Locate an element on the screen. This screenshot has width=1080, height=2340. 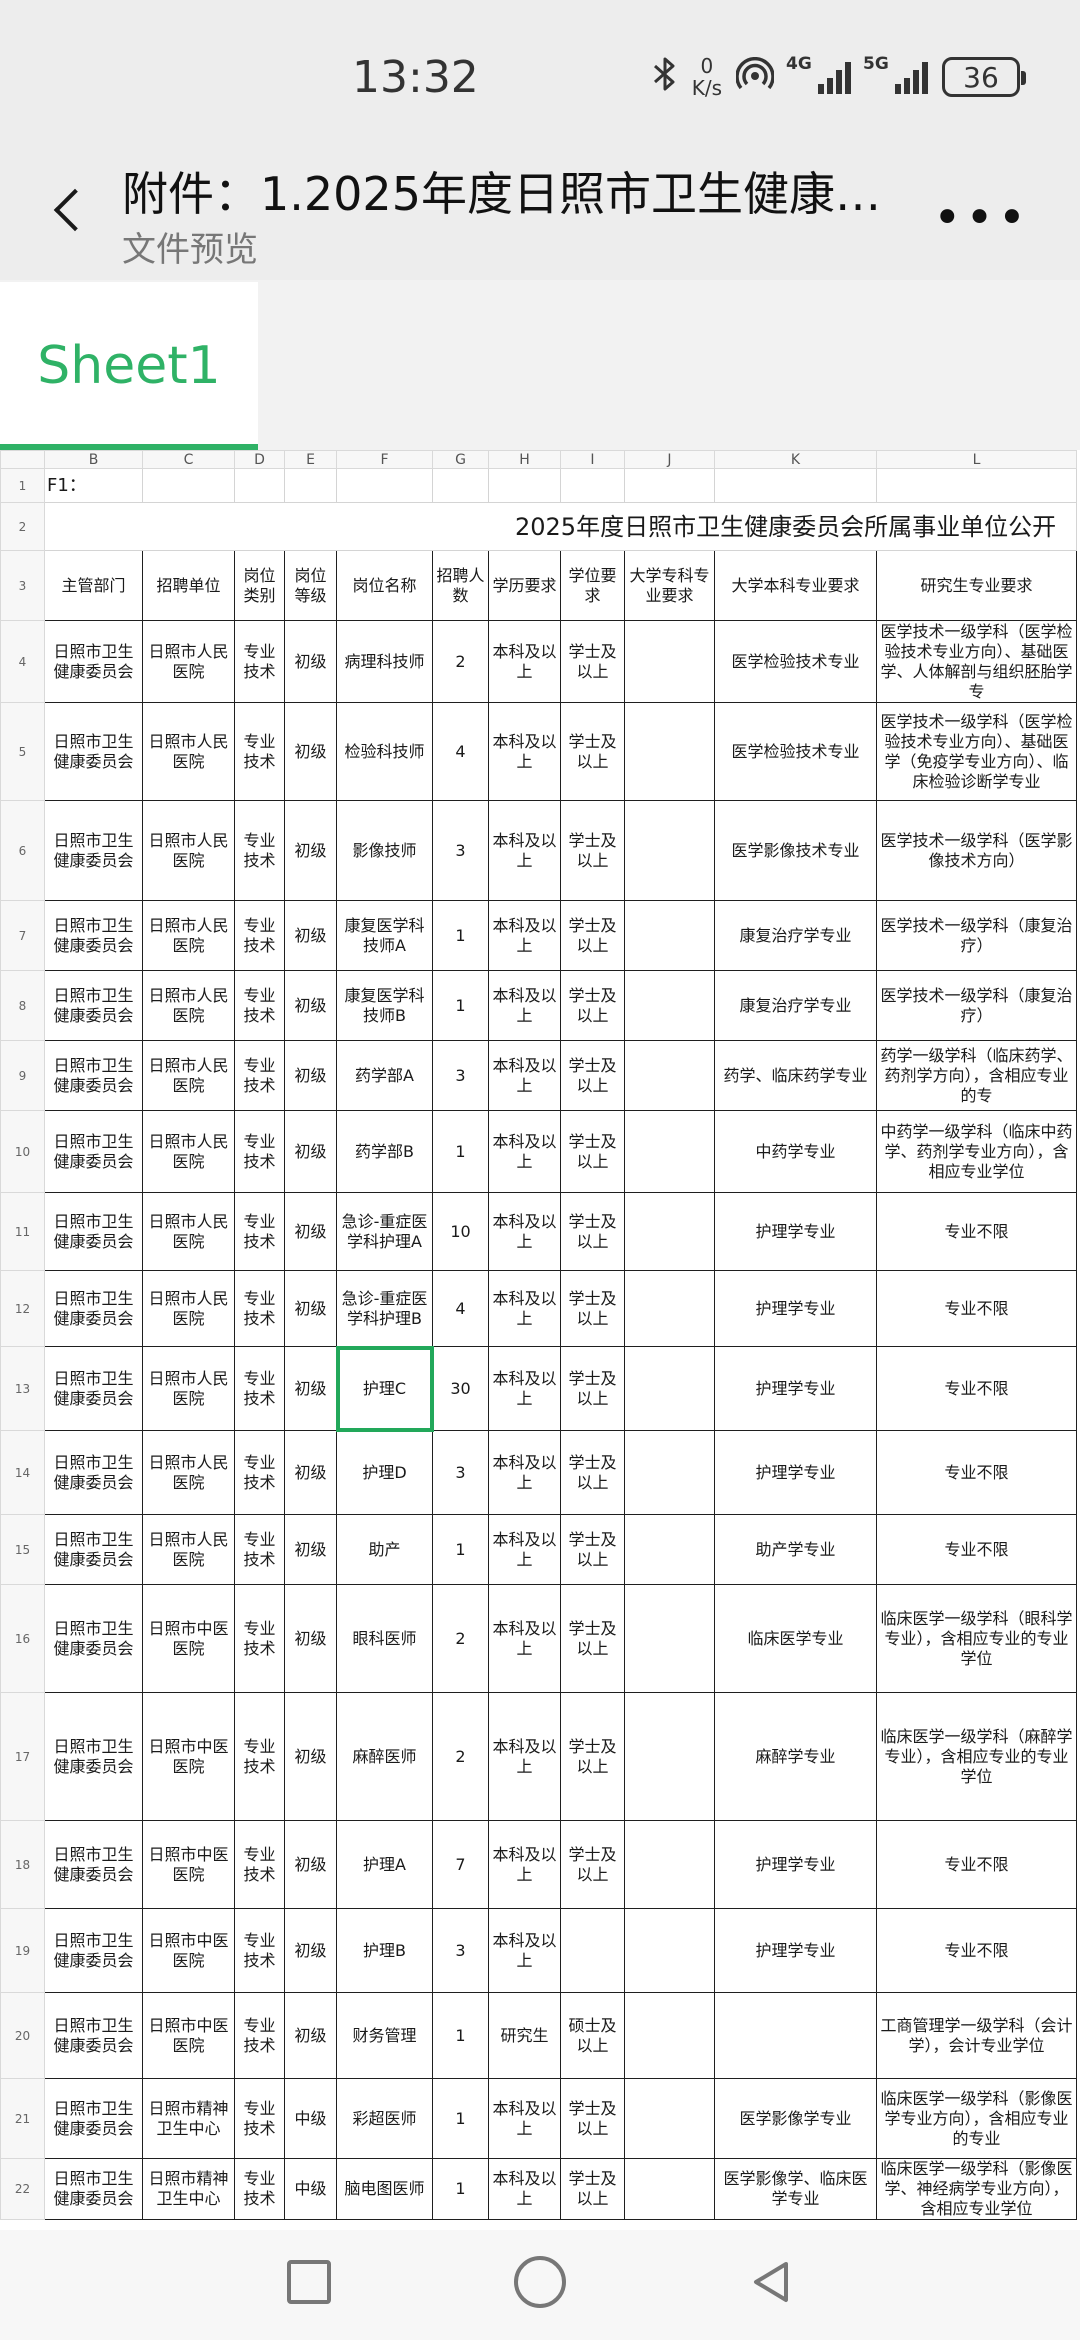
table-cell: 日照市中医医院 is located at coordinates (188, 1950).